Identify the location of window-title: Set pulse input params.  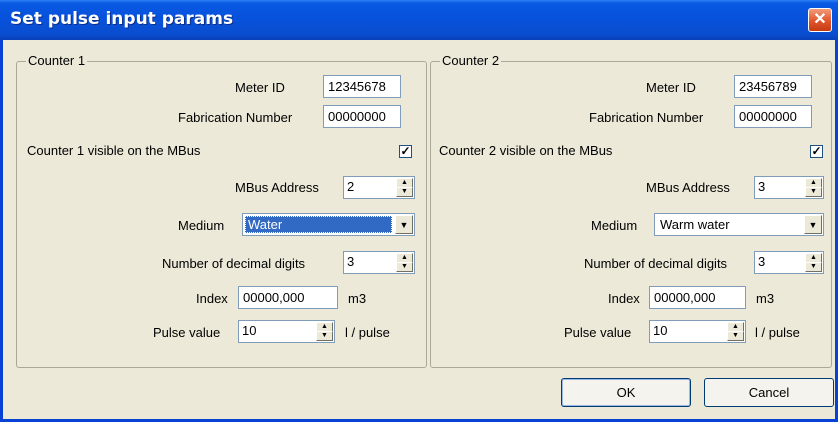
(122, 19).